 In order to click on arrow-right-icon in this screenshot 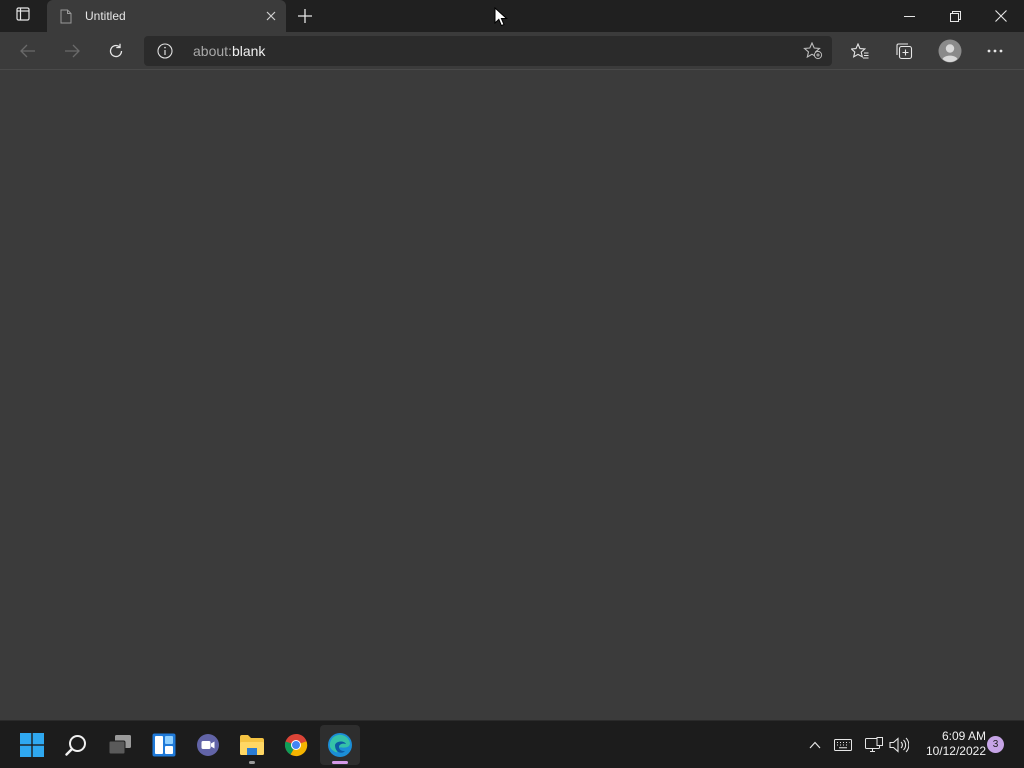, I will do `click(72, 51)`.